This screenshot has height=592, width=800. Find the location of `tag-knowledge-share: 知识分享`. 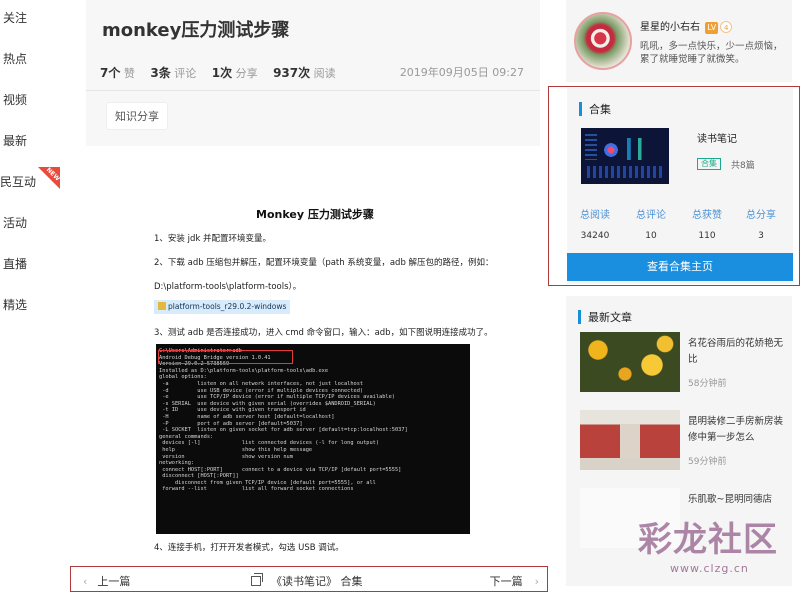

tag-knowledge-share: 知识分享 is located at coordinates (137, 116).